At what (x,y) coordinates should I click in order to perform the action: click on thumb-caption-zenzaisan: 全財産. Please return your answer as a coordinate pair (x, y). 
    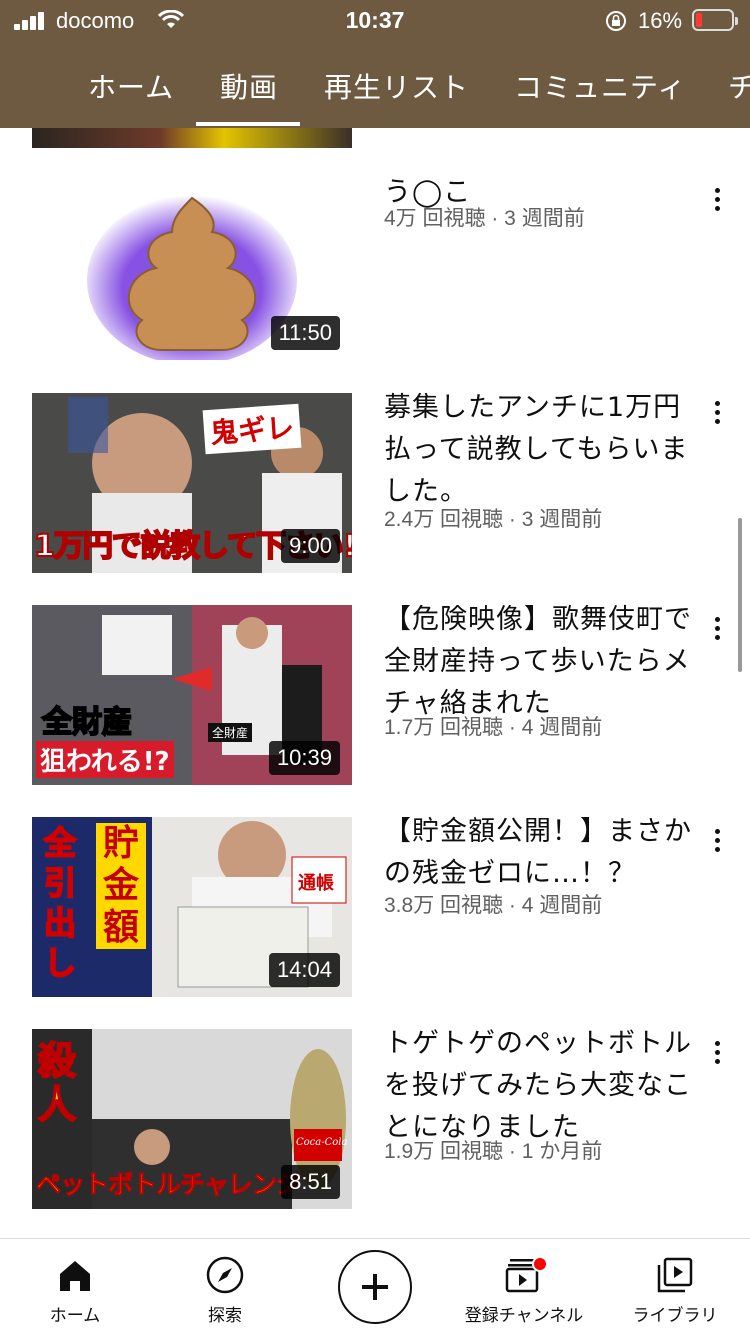
    Looking at the image, I should click on (87, 722).